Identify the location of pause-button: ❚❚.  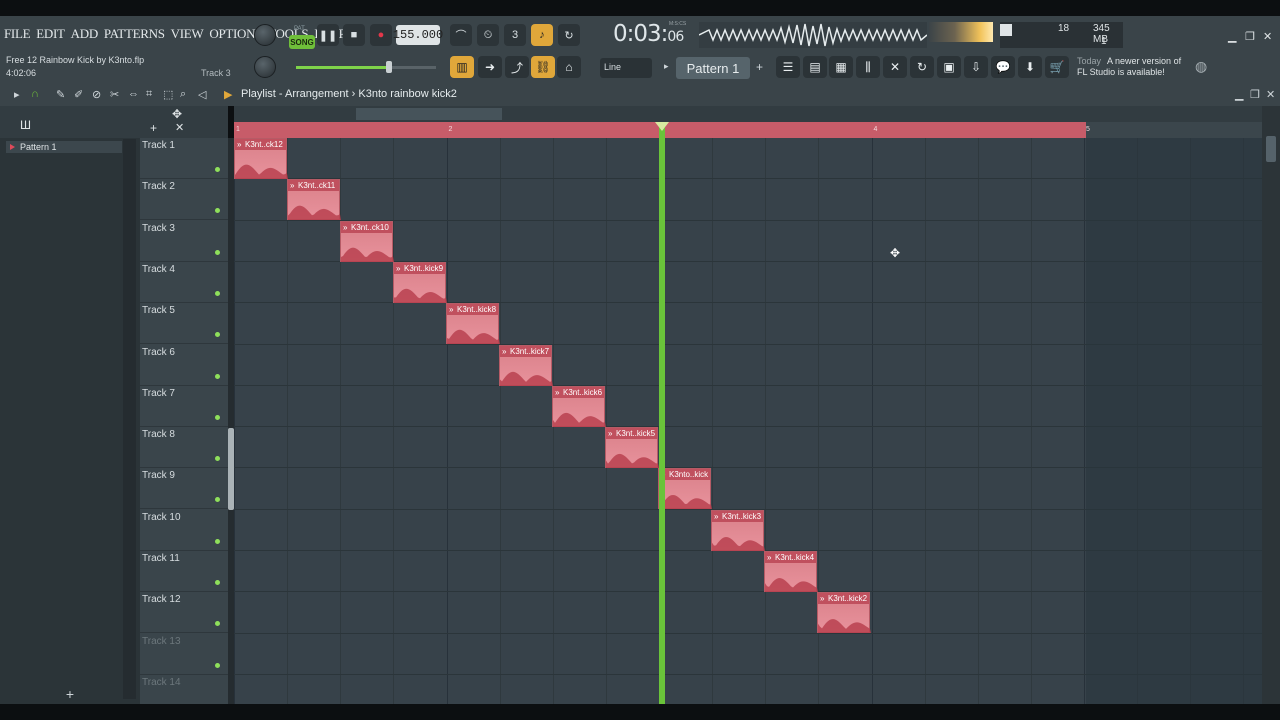
(328, 35).